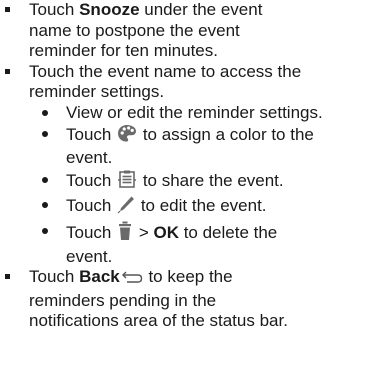 This screenshot has height=369, width=366. Describe the element at coordinates (99, 277) in the screenshot. I see `back-label: Back` at that location.